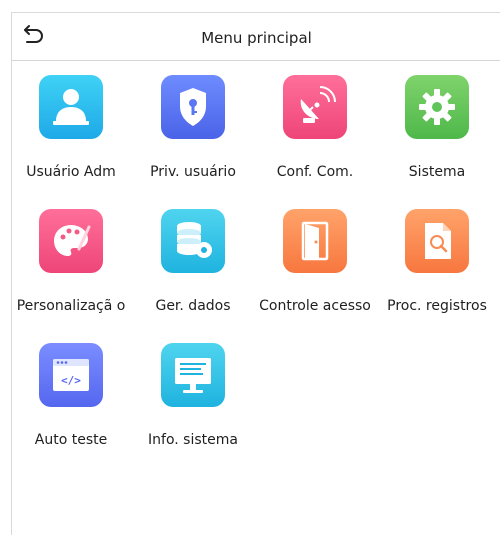  Describe the element at coordinates (71, 440) in the screenshot. I see `menu-item-label: Auto teste` at that location.